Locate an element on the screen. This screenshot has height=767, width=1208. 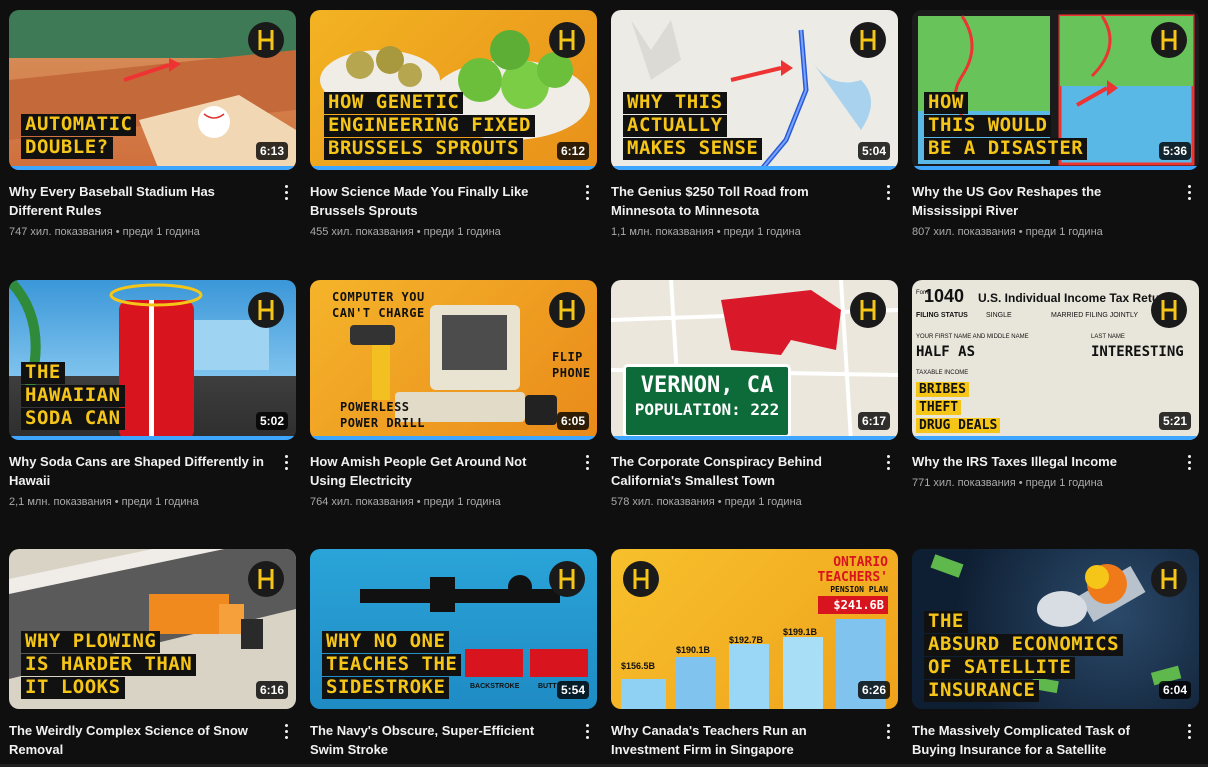
video-duration: 6:17 is located at coordinates (873, 421).